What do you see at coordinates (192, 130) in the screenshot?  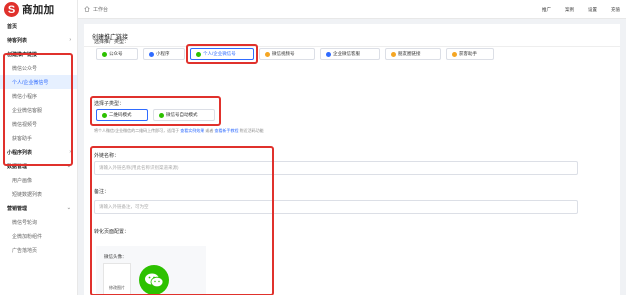 I see `example-link: 查看实例效果` at bounding box center [192, 130].